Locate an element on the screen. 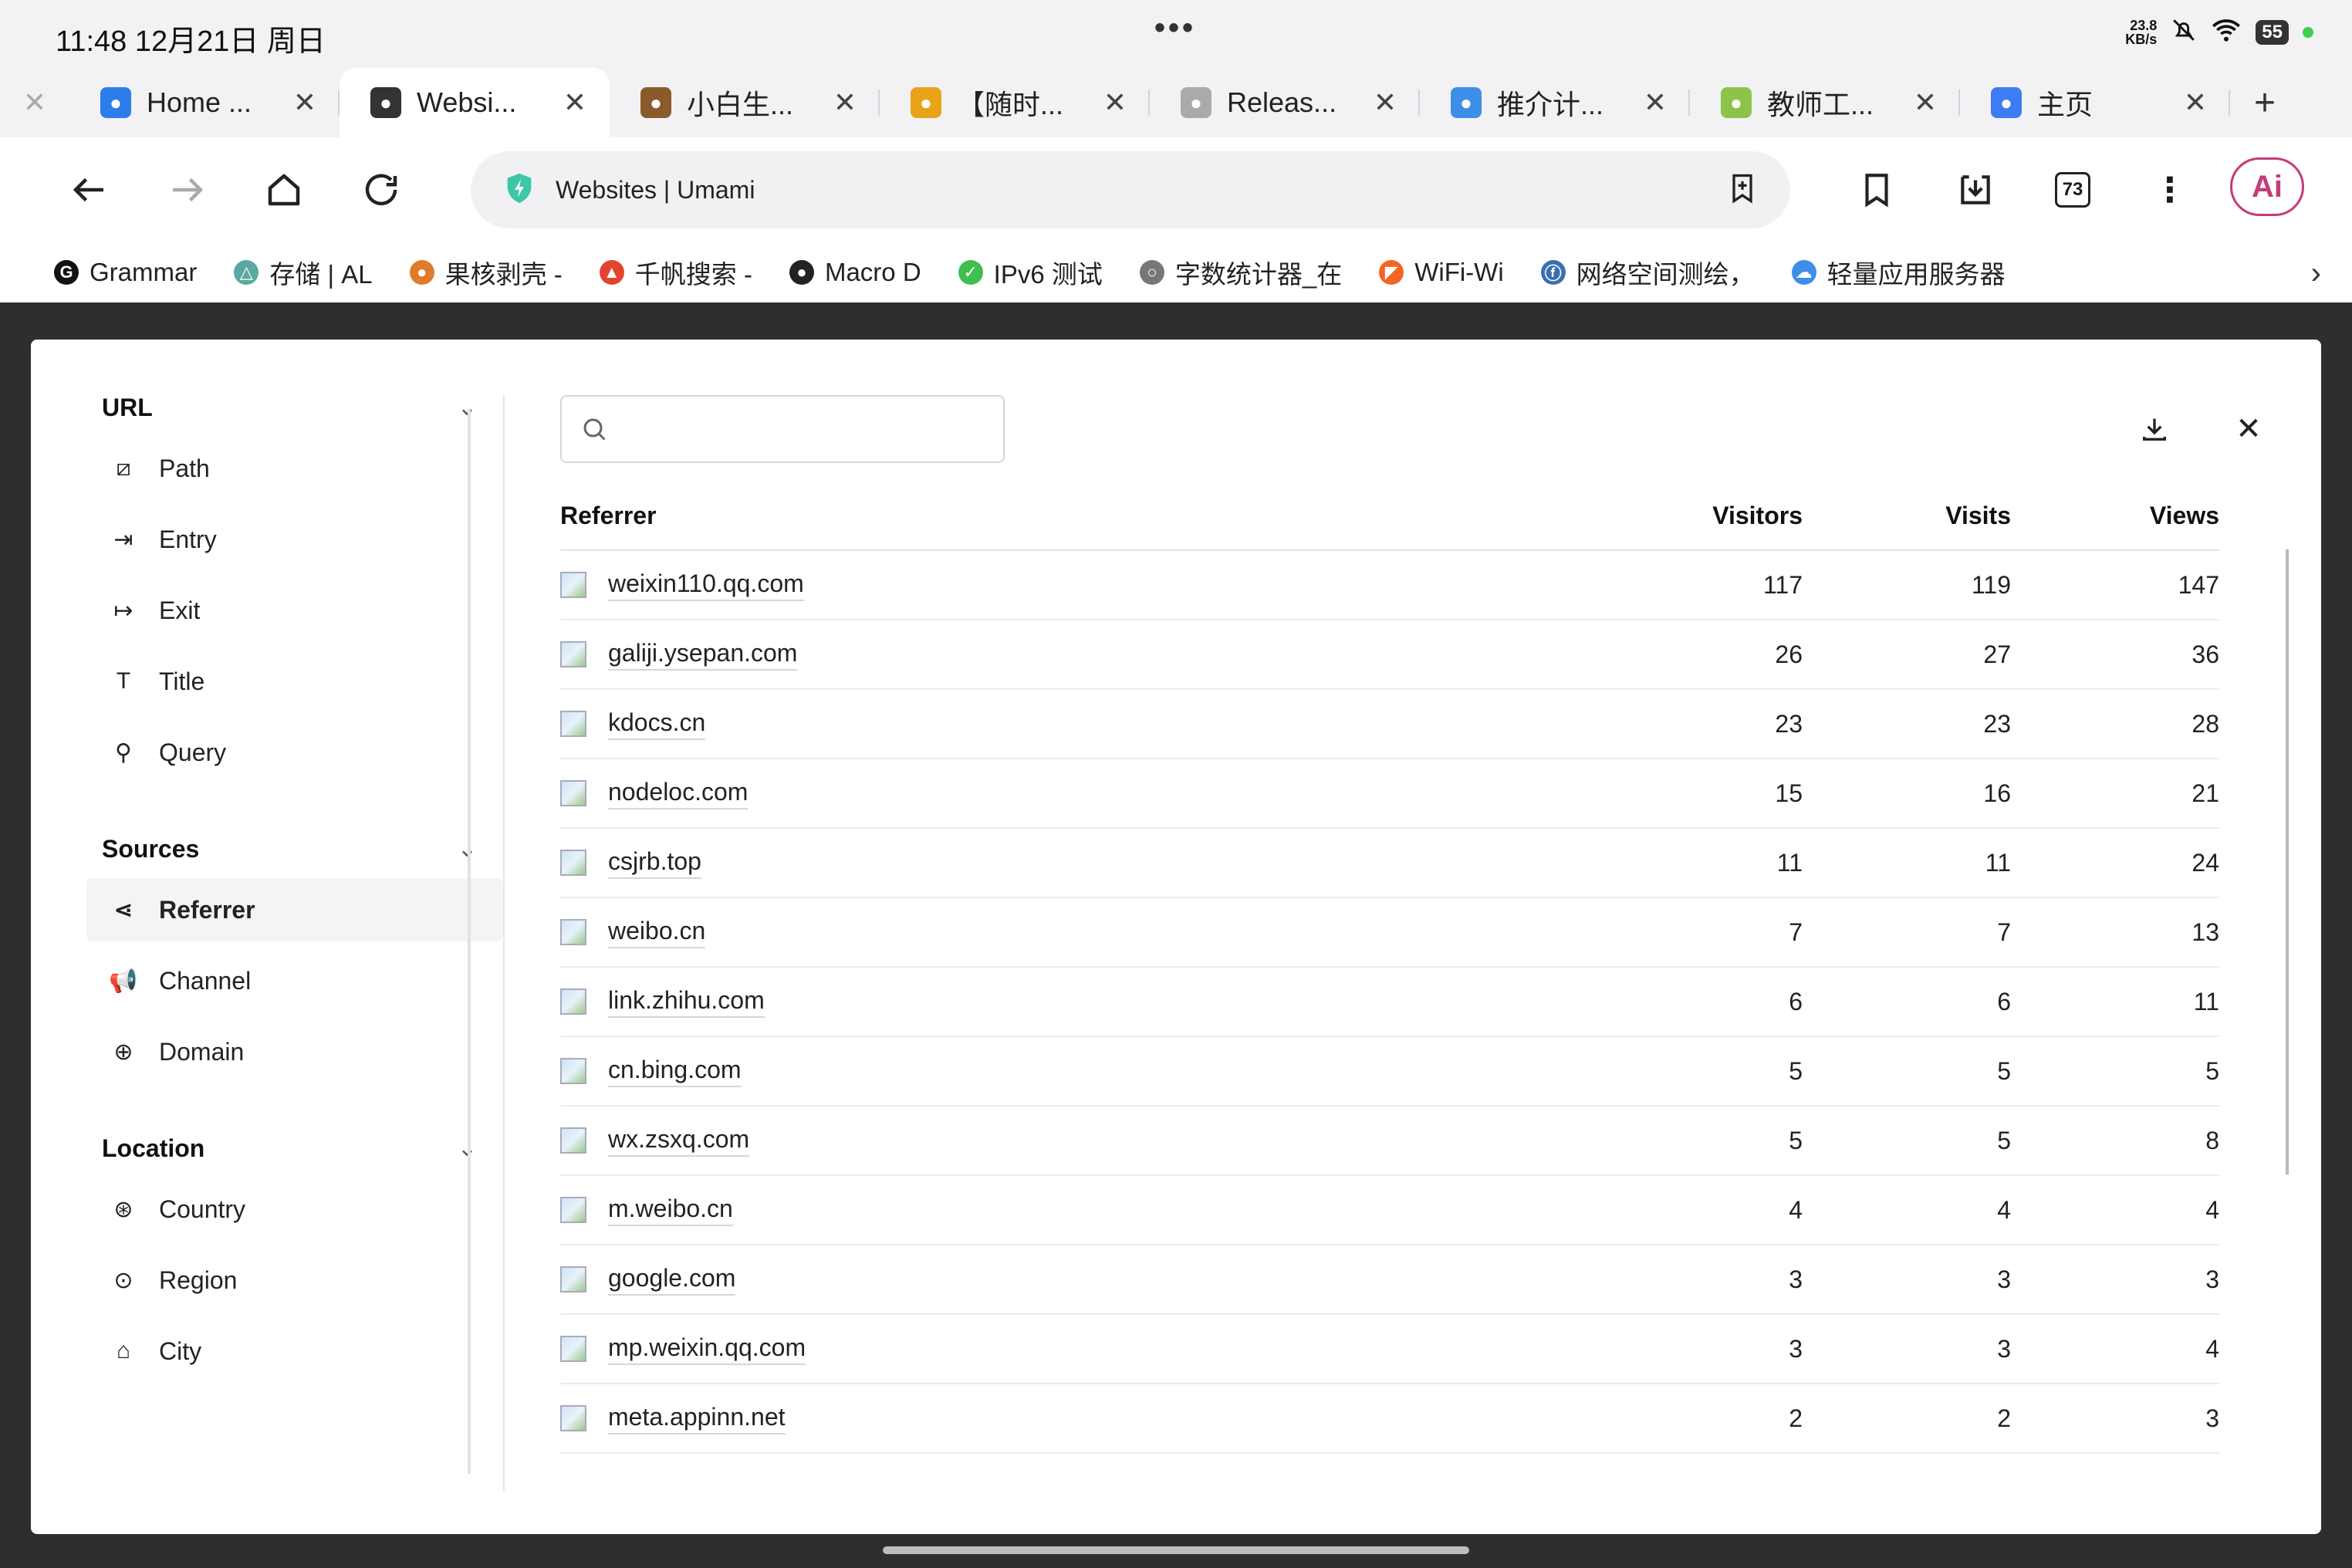 This screenshot has width=2352, height=1568. tab-2: ● 小白生... ✕ is located at coordinates (745, 102).